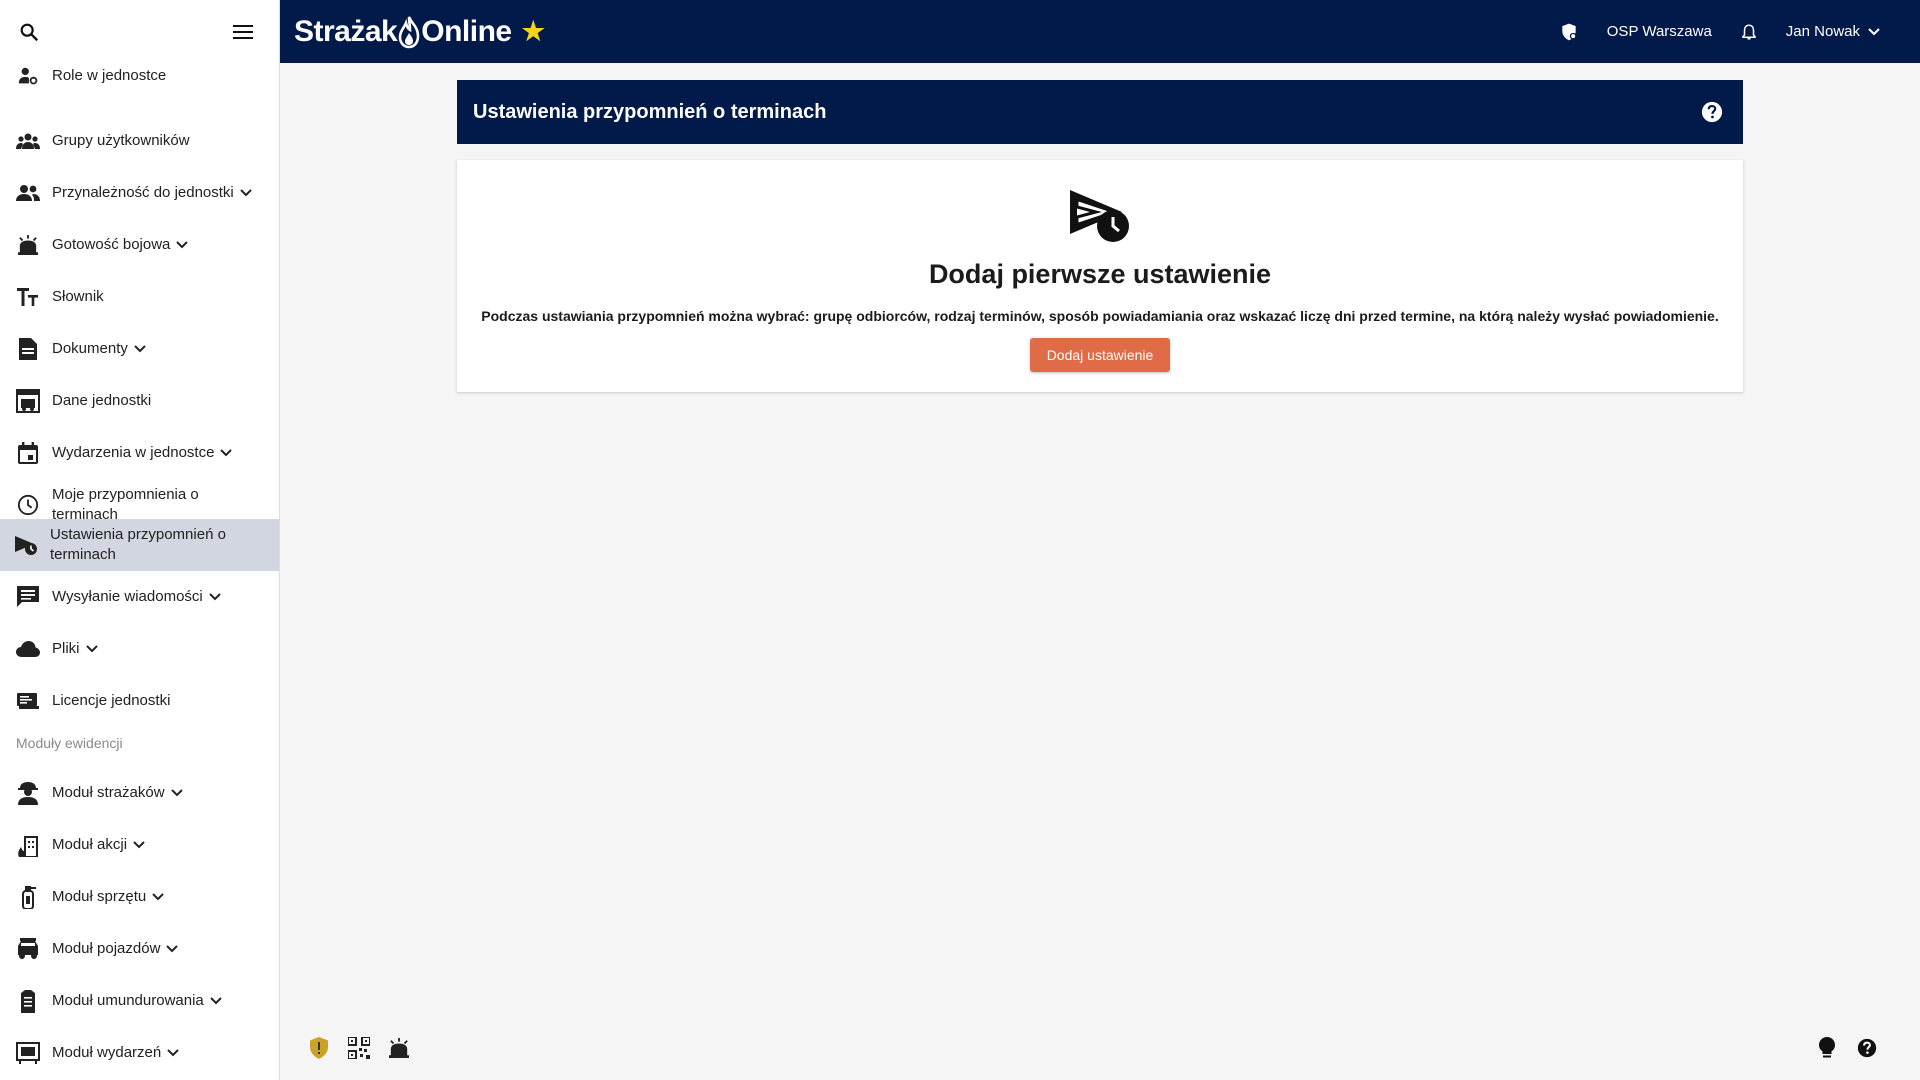 The image size is (1920, 1080). Describe the element at coordinates (66, 648) in the screenshot. I see `sidebar-item-label: Pliki` at that location.